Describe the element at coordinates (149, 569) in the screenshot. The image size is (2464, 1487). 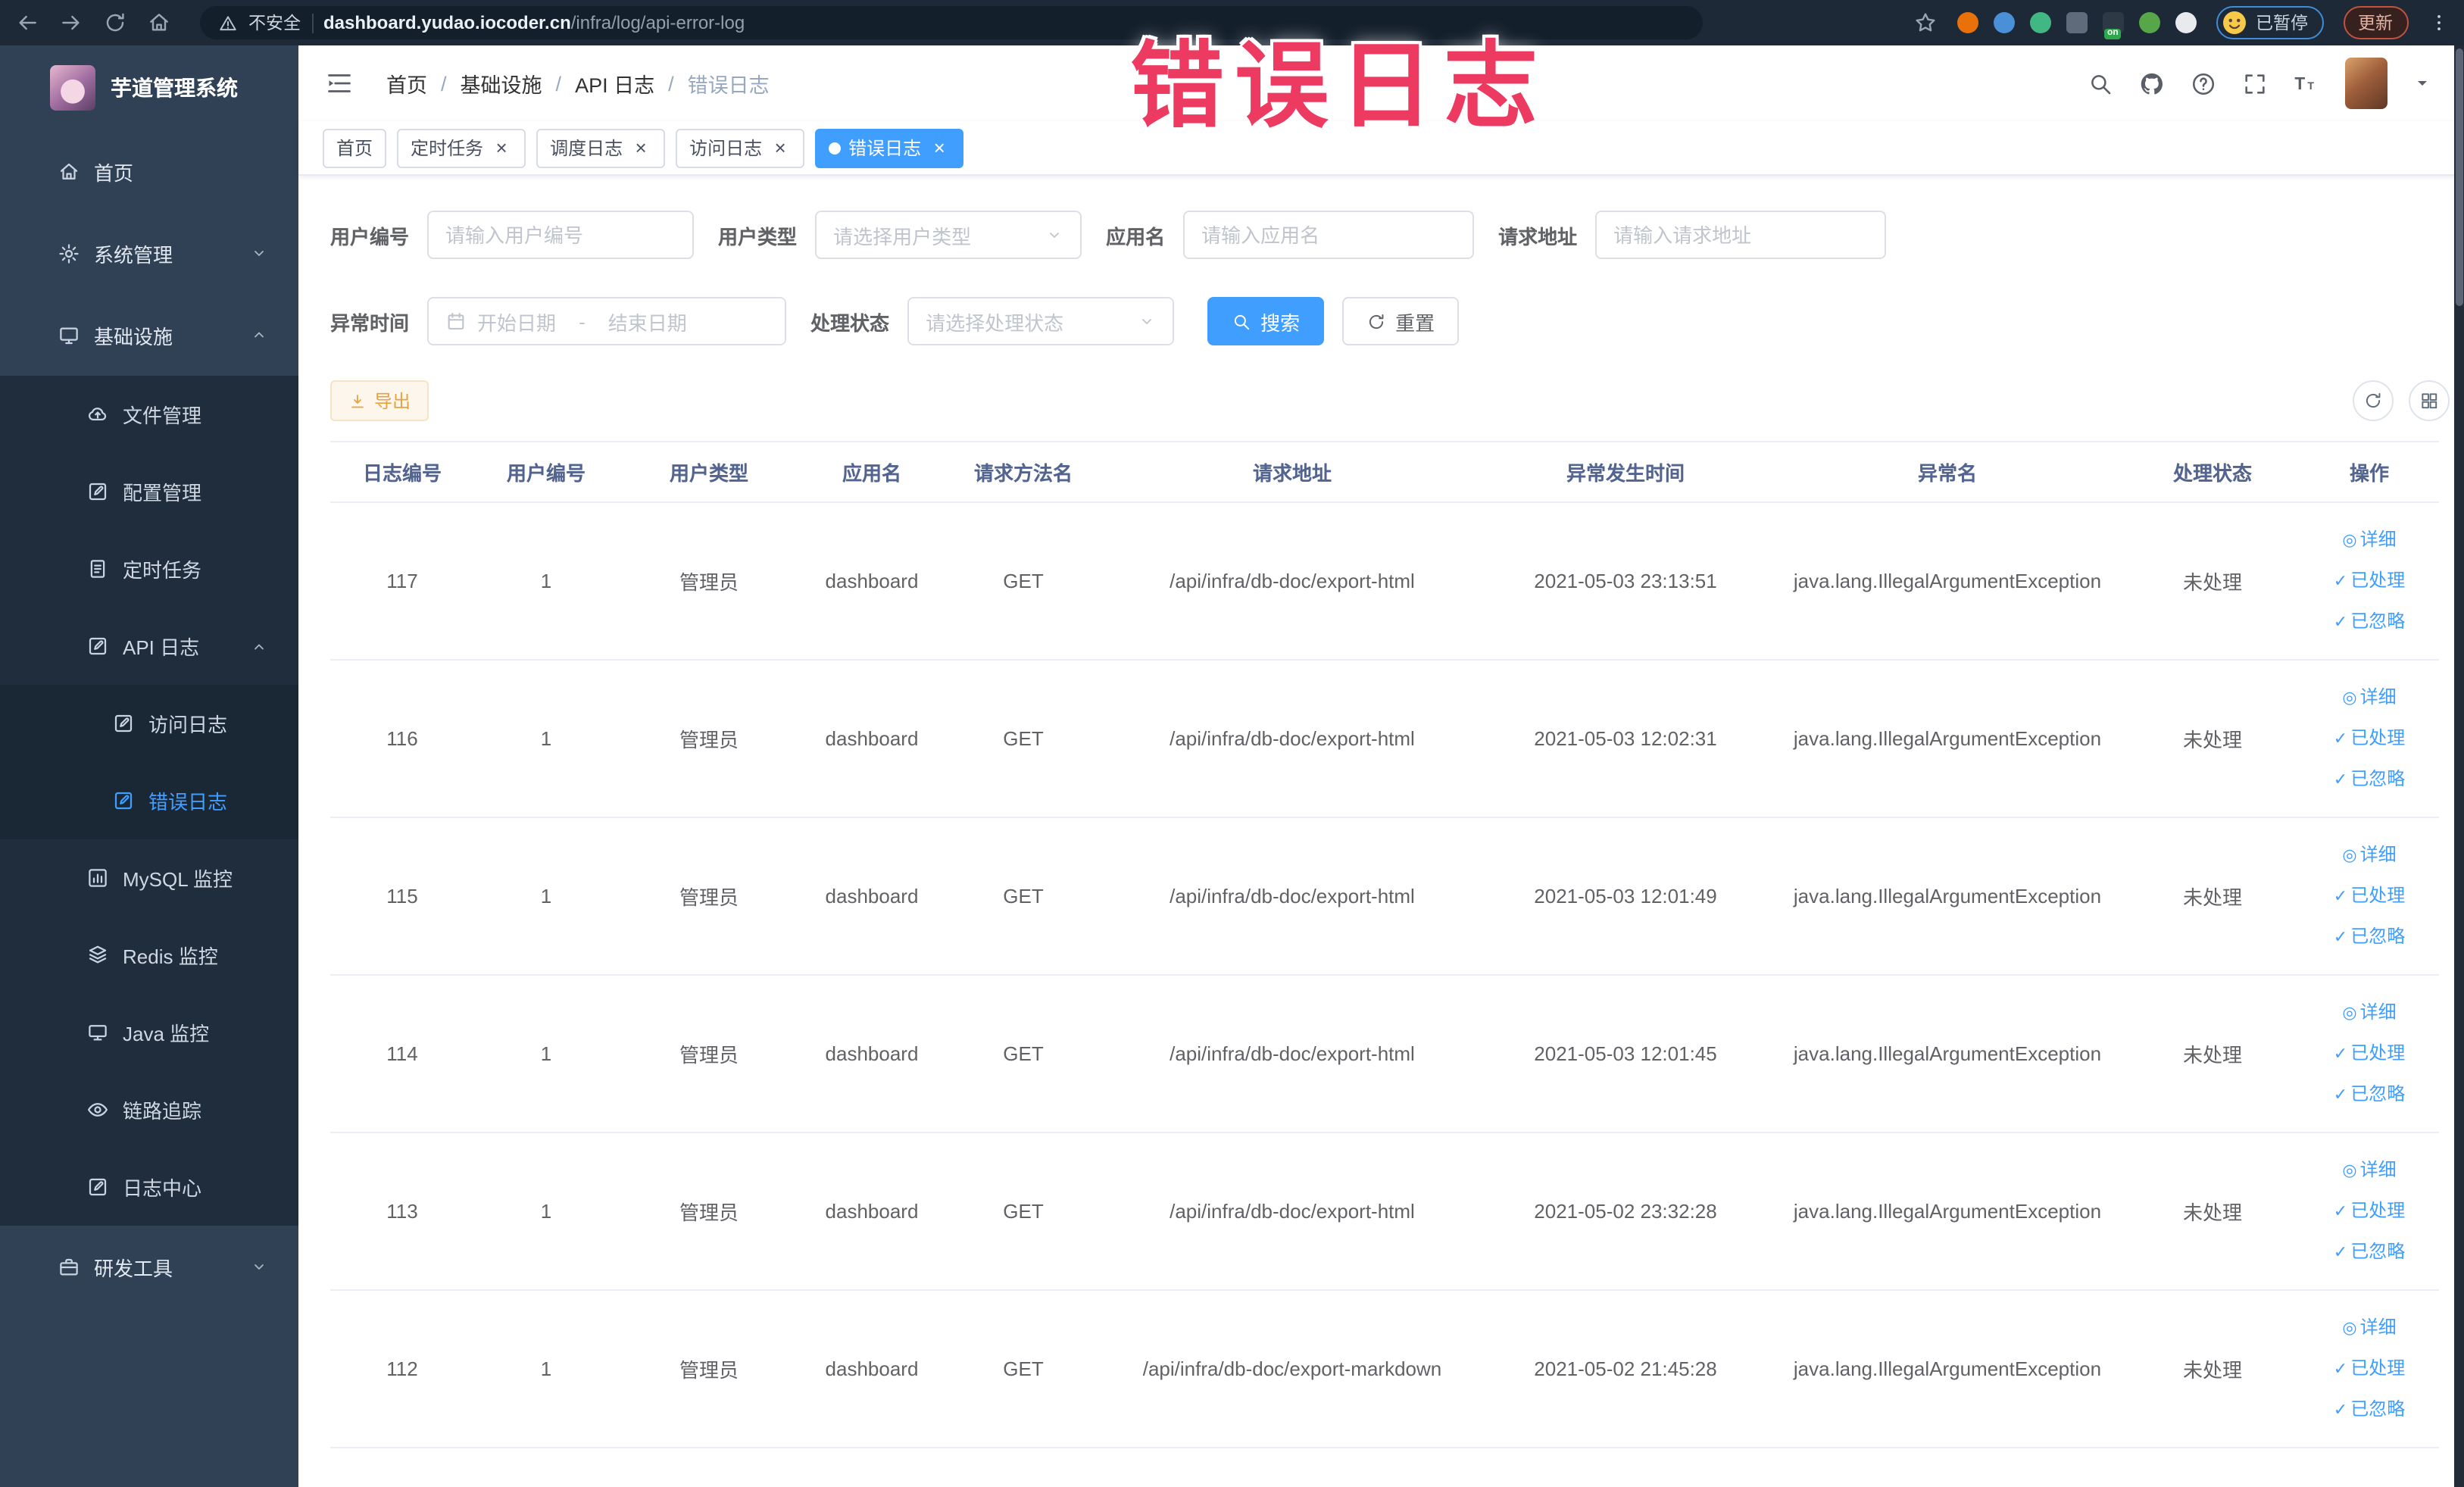
I see `sidebar-item-5: 定时任务` at that location.